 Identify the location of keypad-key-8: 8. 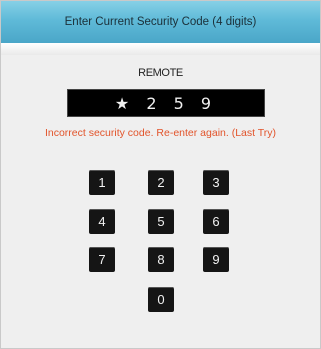
(161, 259).